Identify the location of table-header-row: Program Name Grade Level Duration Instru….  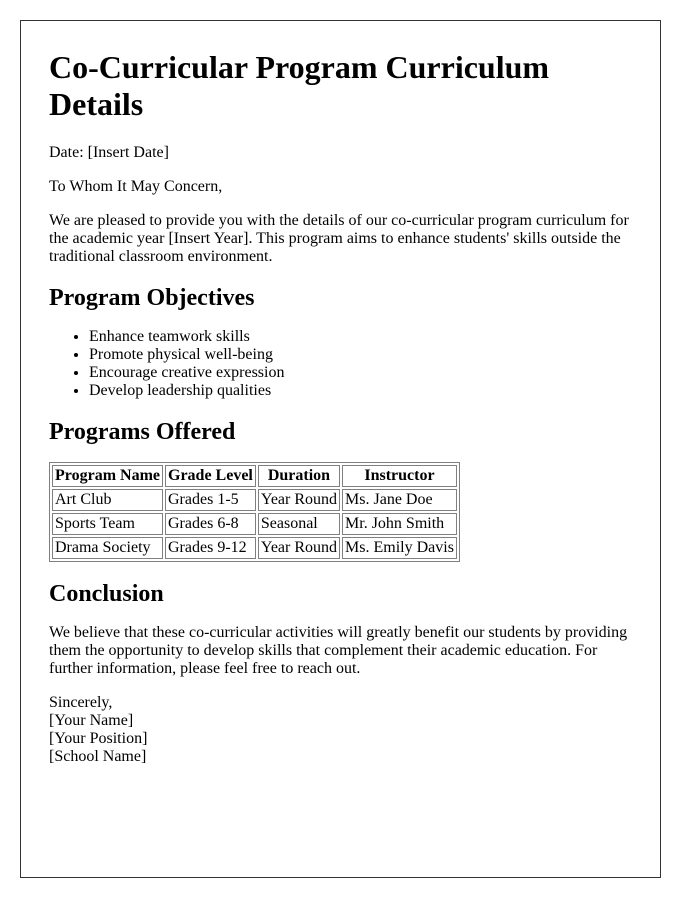
(254, 476).